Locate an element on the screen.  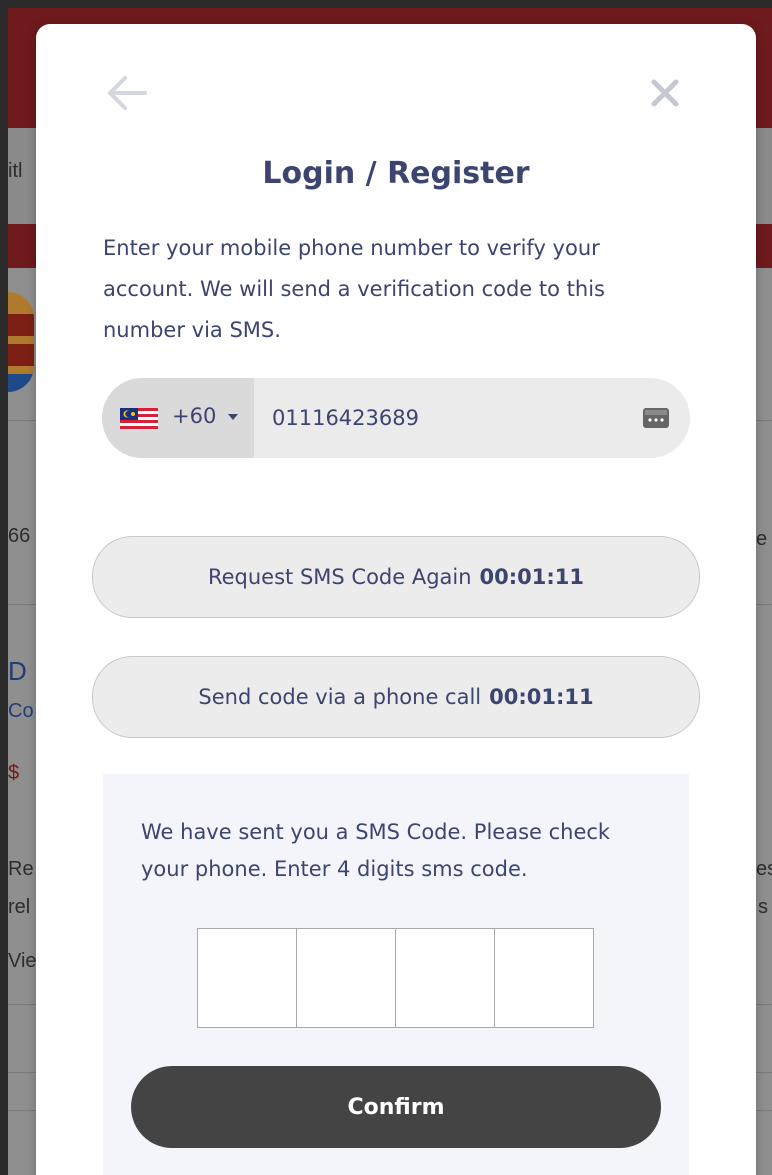
arrow-left-icon is located at coordinates (127, 93).